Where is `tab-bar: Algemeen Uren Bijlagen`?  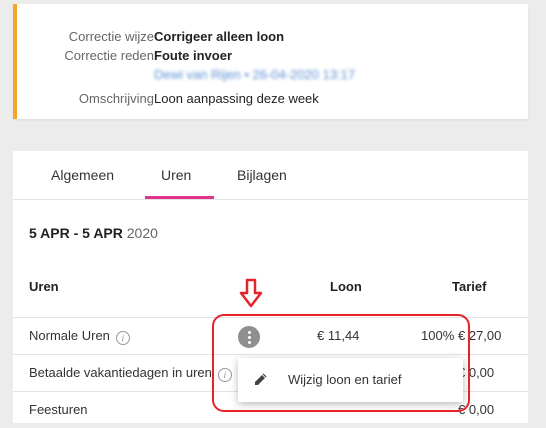
tab-bar: Algemeen Uren Bijlagen is located at coordinates (270, 175).